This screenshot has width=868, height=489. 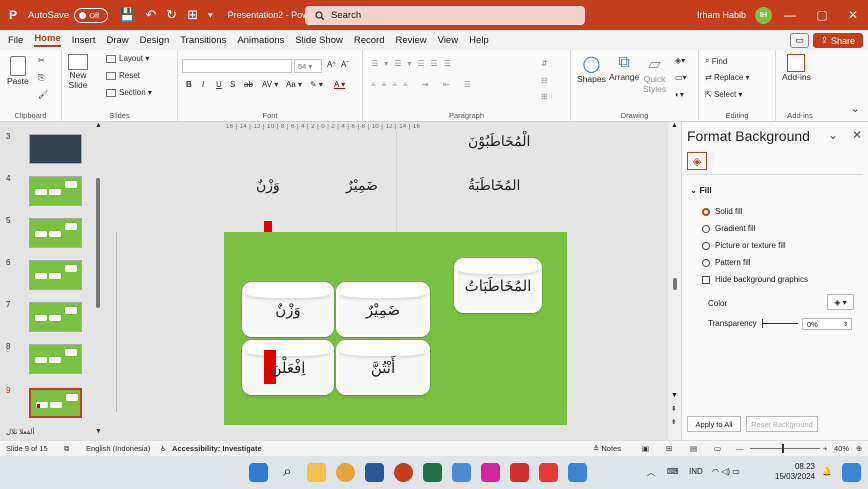 I want to click on menu-home: Home, so click(x=47, y=40).